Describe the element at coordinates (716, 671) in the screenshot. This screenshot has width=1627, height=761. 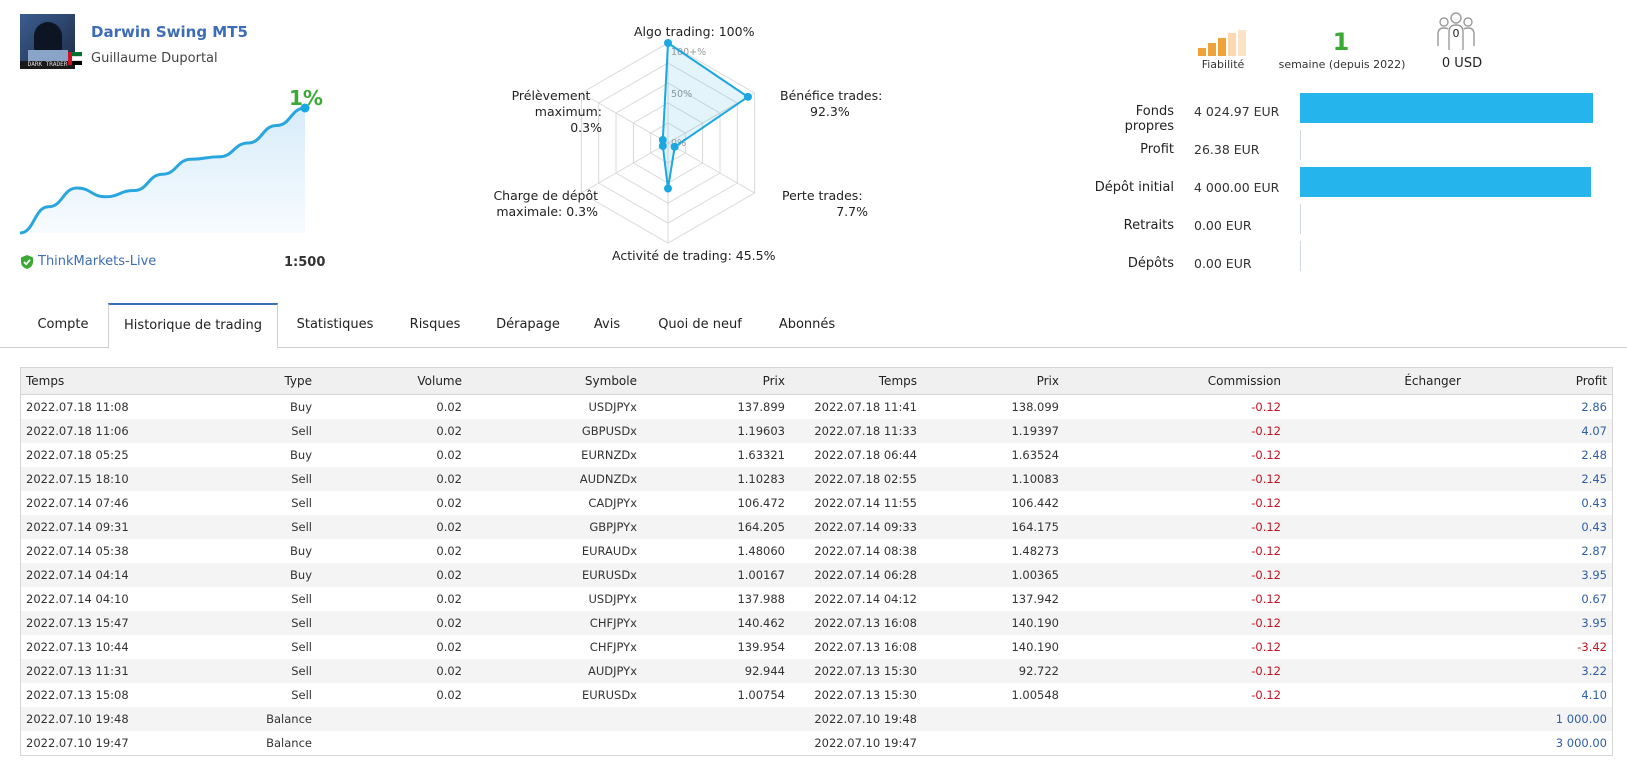
I see `cell-open-price: 92.944` at that location.